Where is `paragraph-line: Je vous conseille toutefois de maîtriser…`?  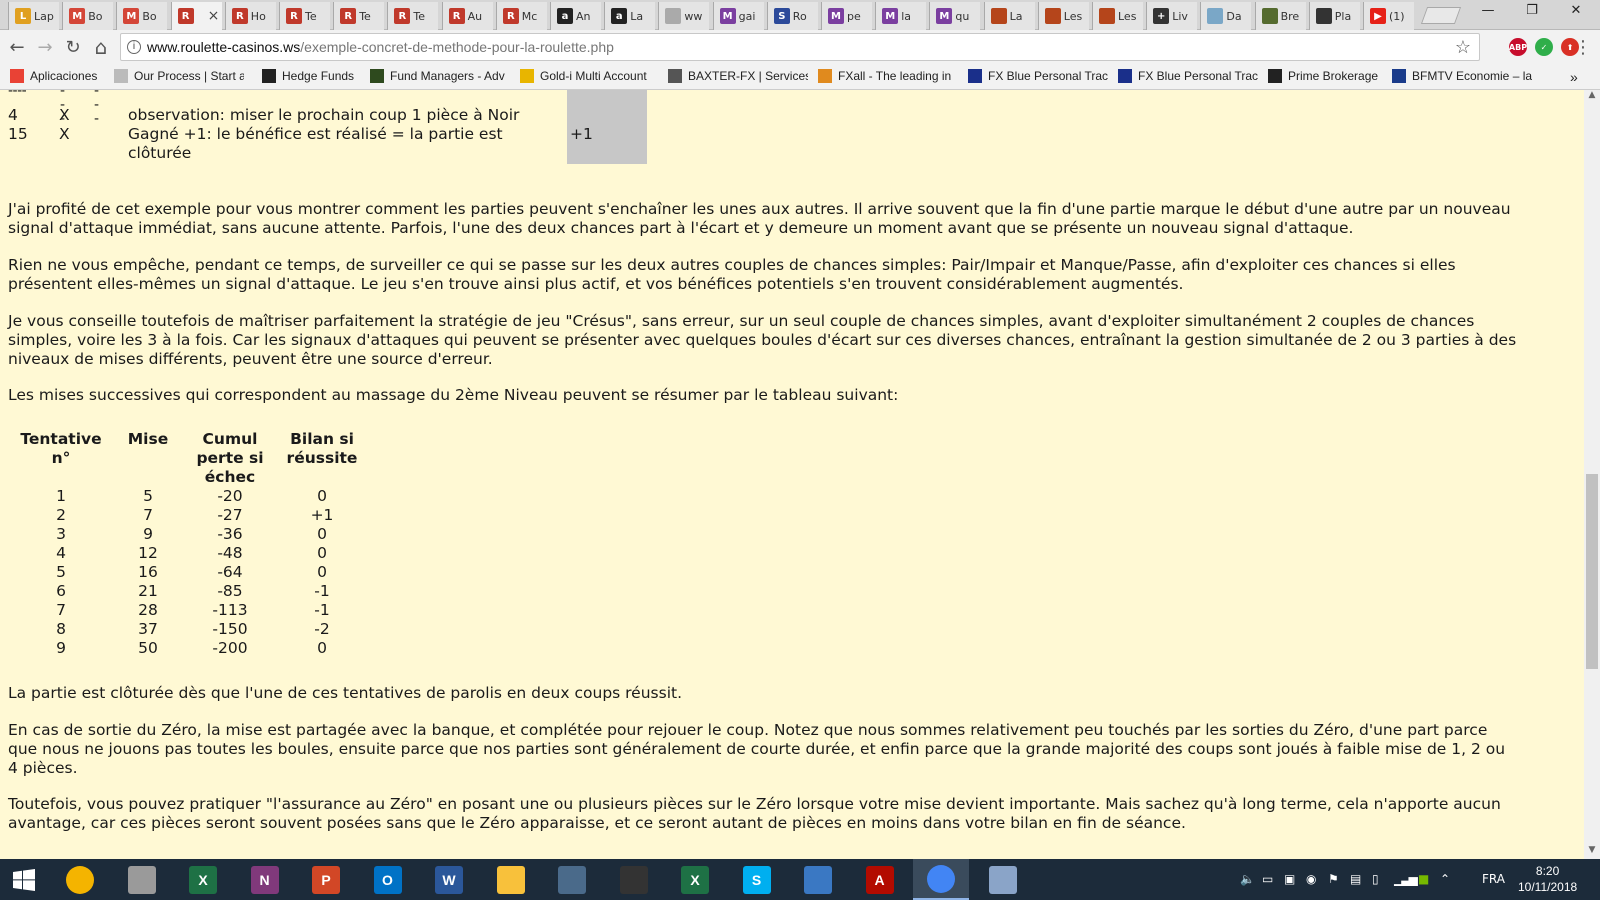 paragraph-line: Je vous conseille toutefois de maîtriser… is located at coordinates (741, 321).